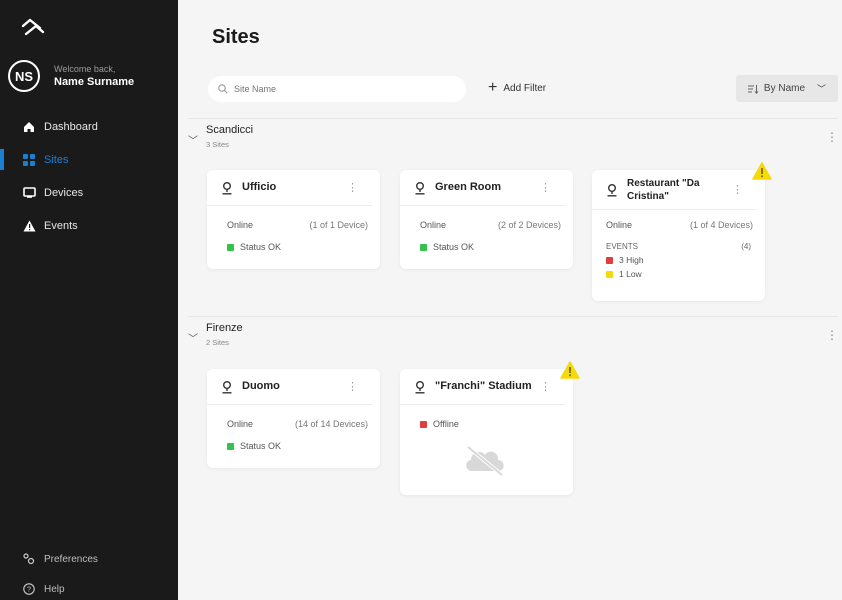  What do you see at coordinates (331, 424) in the screenshot?
I see `device-count: (14 of 14 Devices)` at bounding box center [331, 424].